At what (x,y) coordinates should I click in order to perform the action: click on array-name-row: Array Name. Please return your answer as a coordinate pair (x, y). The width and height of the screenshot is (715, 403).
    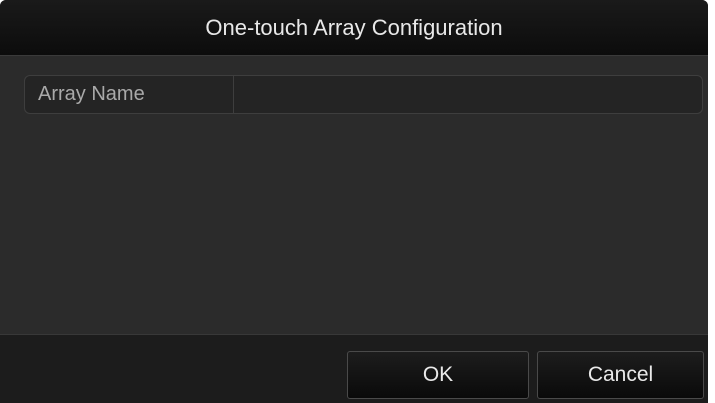
    Looking at the image, I should click on (363, 94).